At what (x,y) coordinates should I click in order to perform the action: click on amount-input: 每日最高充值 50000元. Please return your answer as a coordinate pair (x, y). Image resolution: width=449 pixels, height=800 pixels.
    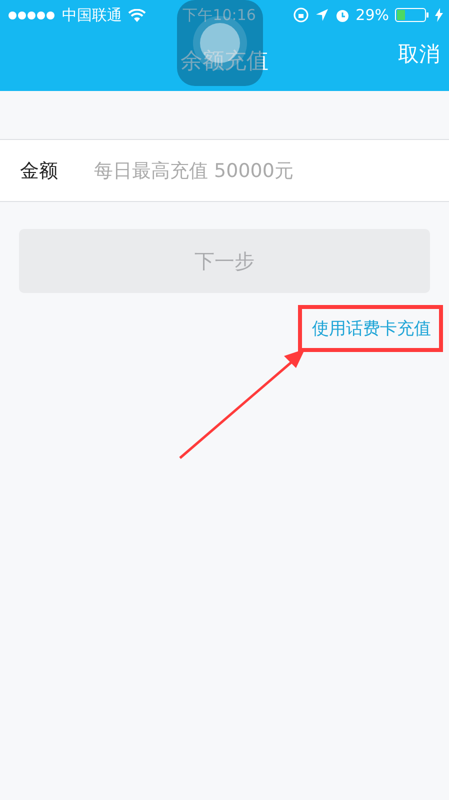
    Looking at the image, I should click on (260, 170).